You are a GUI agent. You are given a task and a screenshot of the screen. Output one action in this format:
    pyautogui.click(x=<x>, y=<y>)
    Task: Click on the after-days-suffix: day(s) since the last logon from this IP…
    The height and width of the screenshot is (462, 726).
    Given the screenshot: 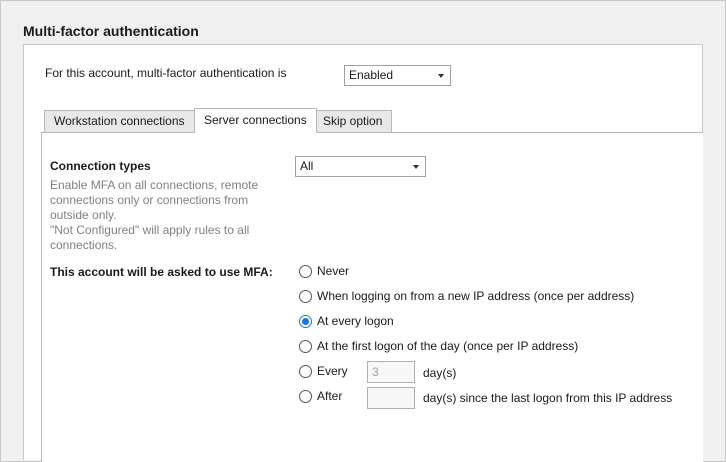 What is the action you would take?
    pyautogui.click(x=548, y=398)
    